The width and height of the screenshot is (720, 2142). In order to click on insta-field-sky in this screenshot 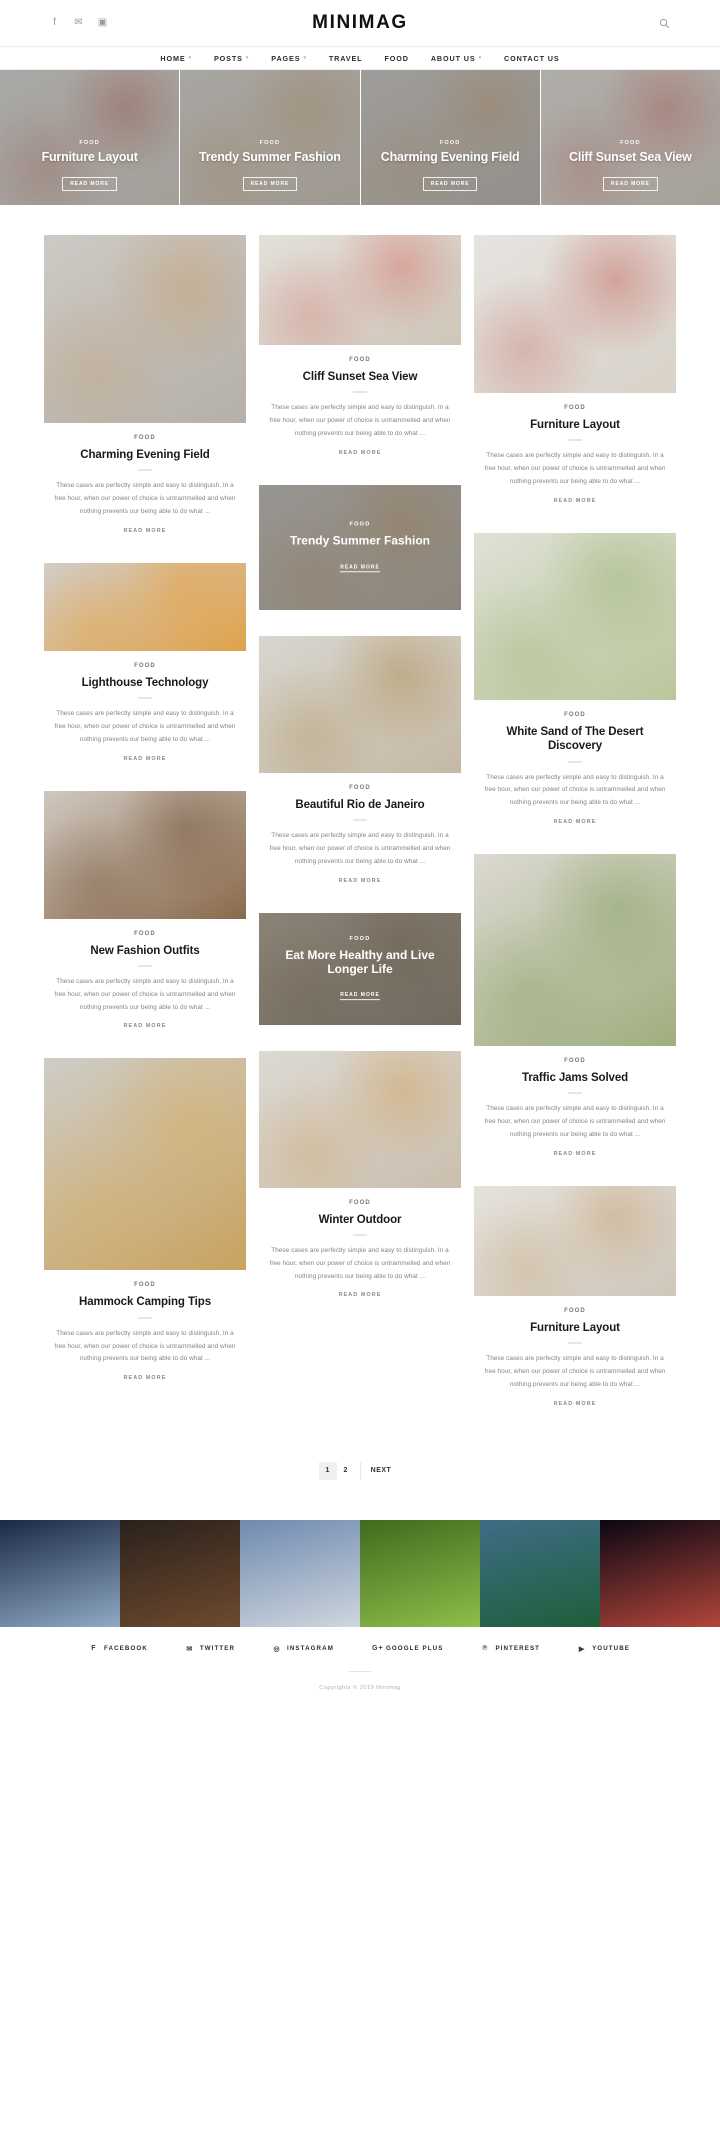, I will do `click(540, 1573)`.